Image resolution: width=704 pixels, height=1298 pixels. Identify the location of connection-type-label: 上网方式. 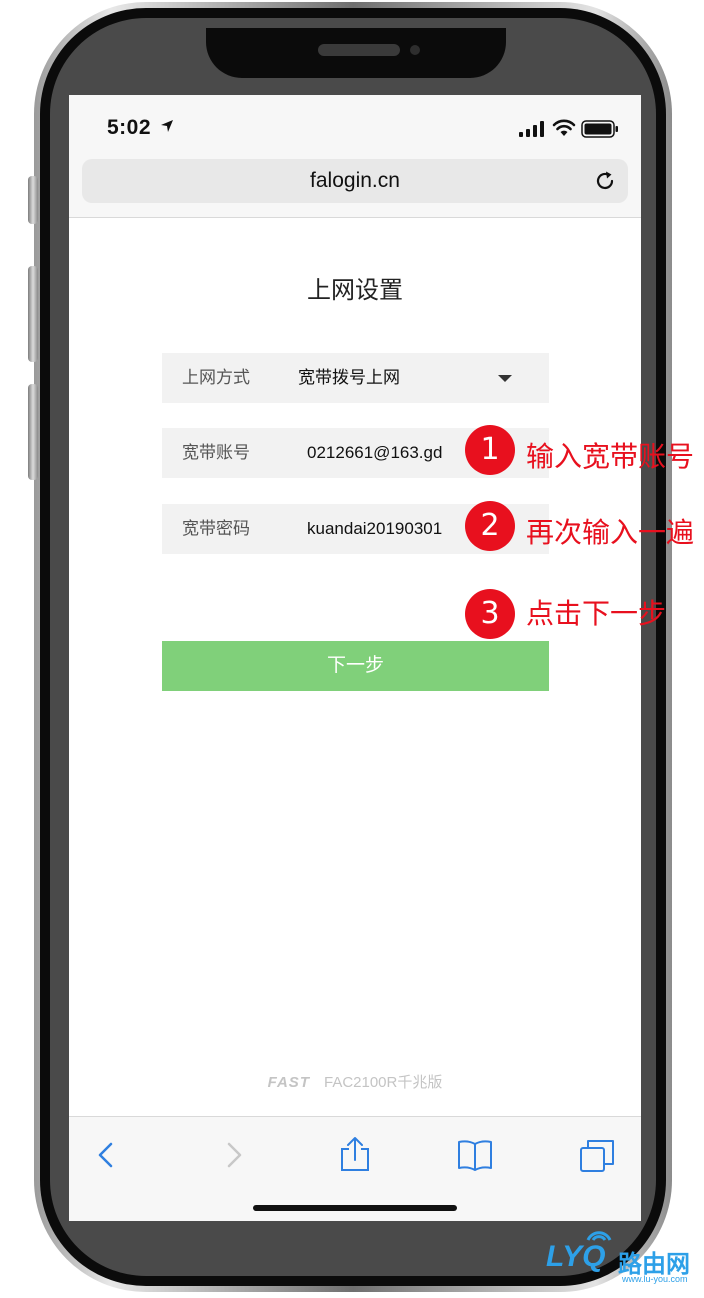
(216, 377).